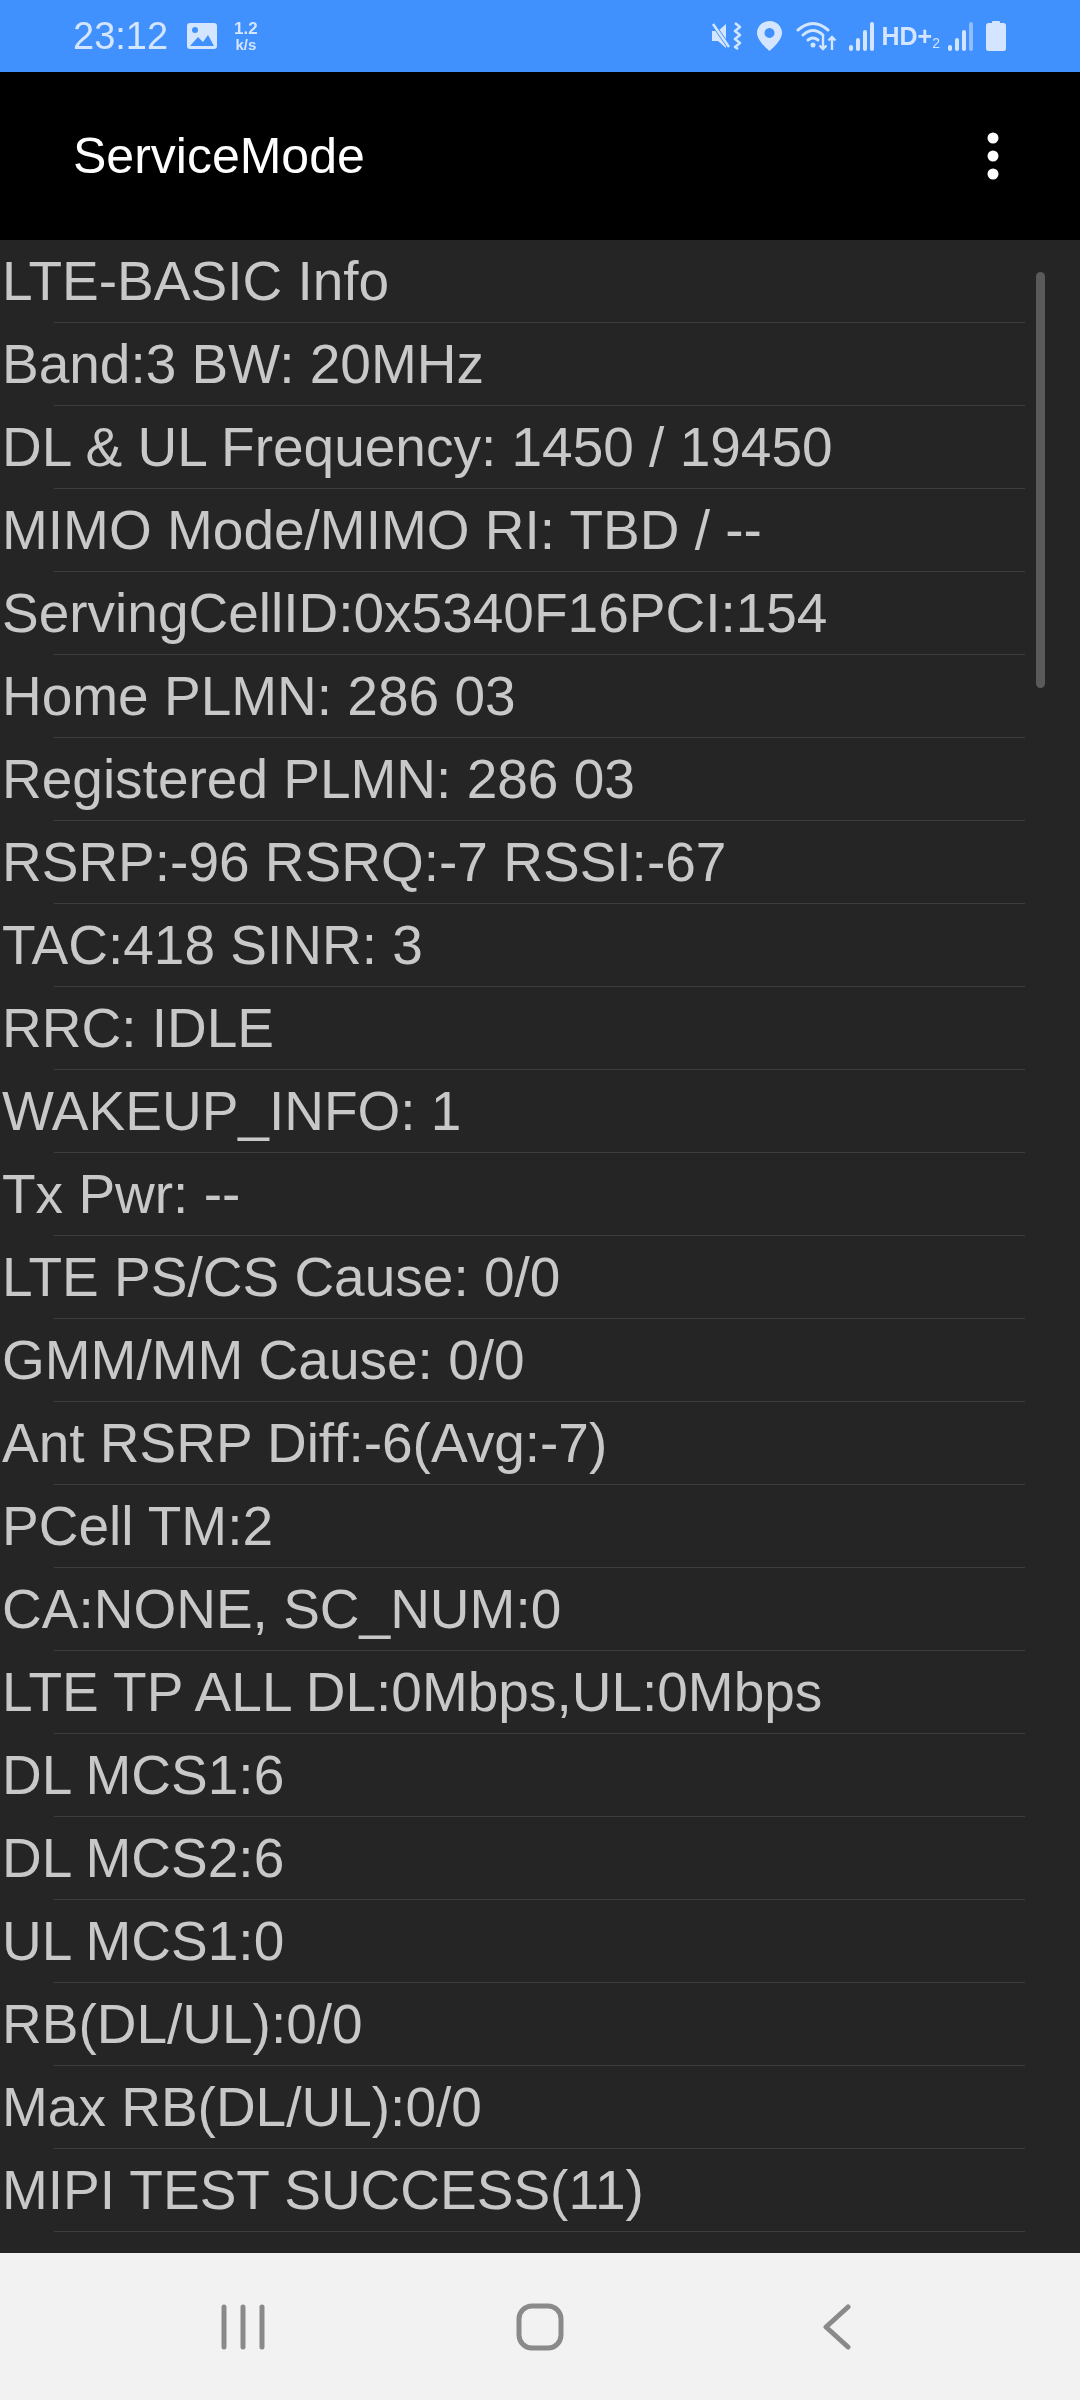 The height and width of the screenshot is (2400, 1080). Describe the element at coordinates (243, 2326) in the screenshot. I see `recent-apps-icon` at that location.